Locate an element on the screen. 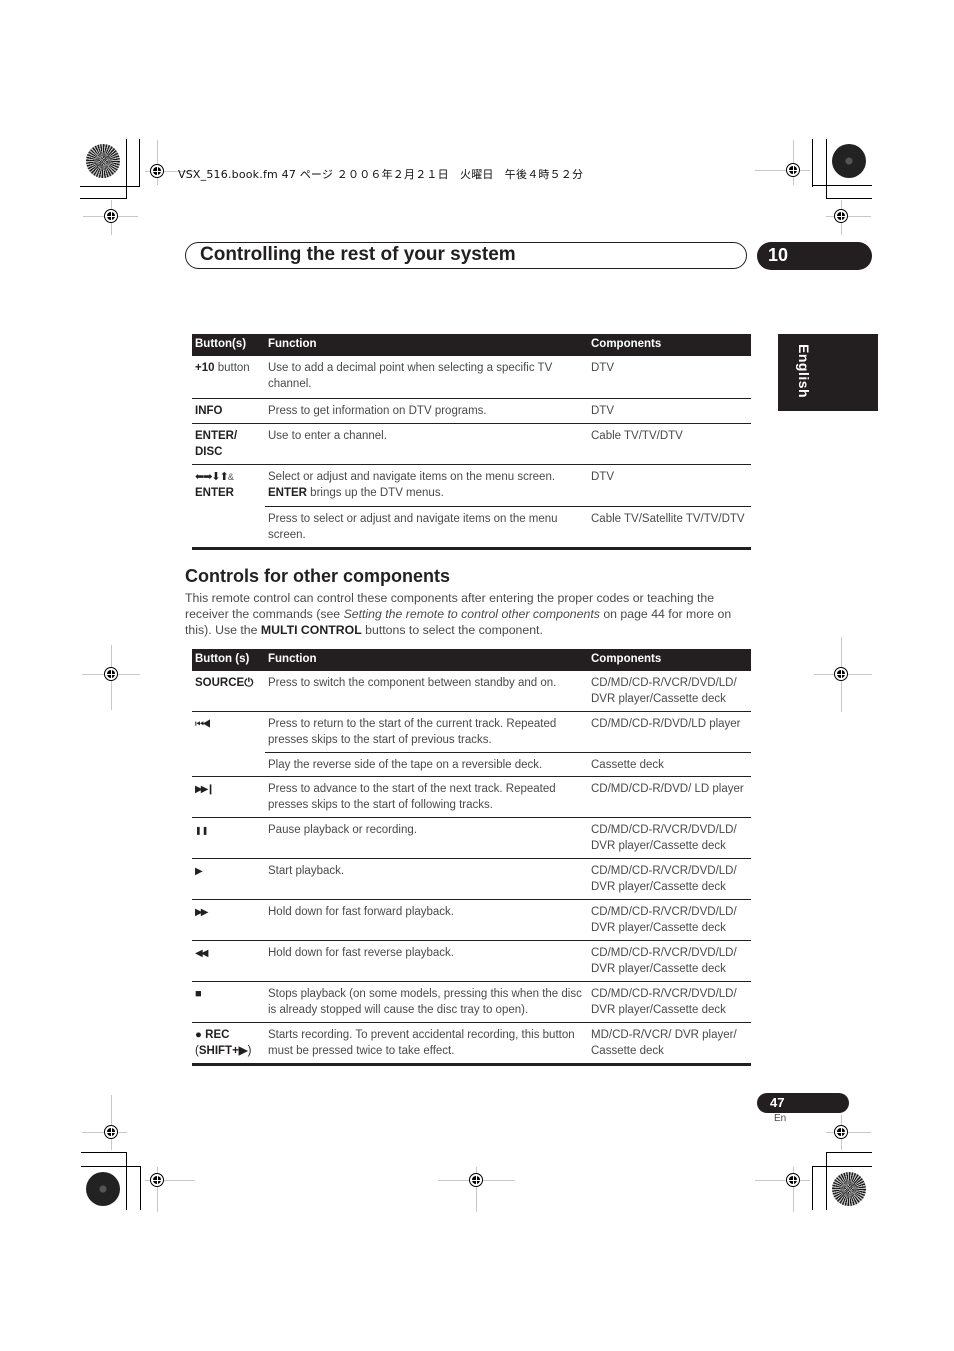  function-cell: Use to enter a channel. is located at coordinates (426, 443).